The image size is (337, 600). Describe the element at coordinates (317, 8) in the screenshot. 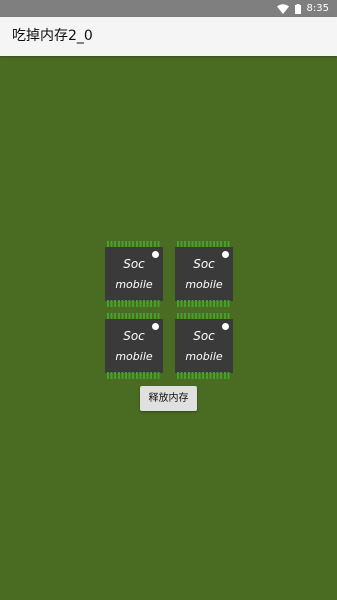

I see `status-time: 8:35` at that location.